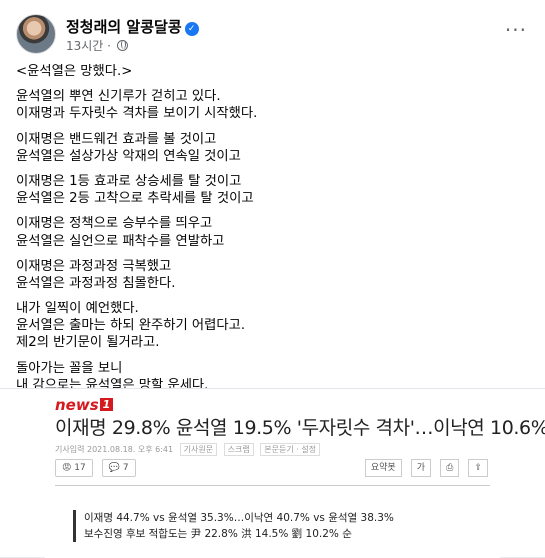 This screenshot has width=545, height=558. I want to click on print-icon: ⎙, so click(450, 468).